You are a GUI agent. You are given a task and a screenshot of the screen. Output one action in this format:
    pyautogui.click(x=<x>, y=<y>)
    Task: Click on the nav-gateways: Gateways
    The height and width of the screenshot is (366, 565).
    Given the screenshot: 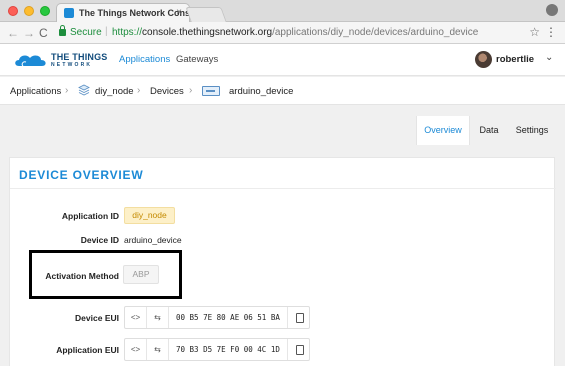 What is the action you would take?
    pyautogui.click(x=197, y=59)
    